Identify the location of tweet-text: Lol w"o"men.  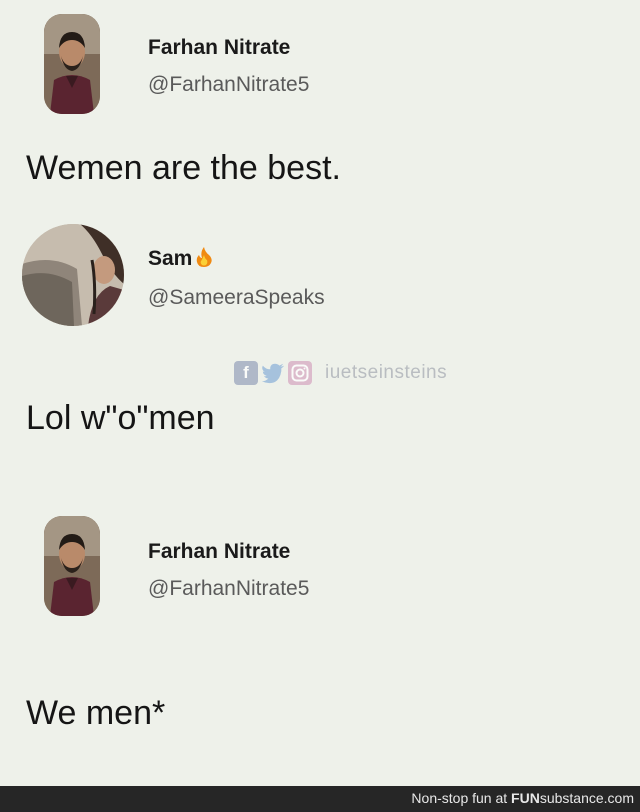
(120, 418).